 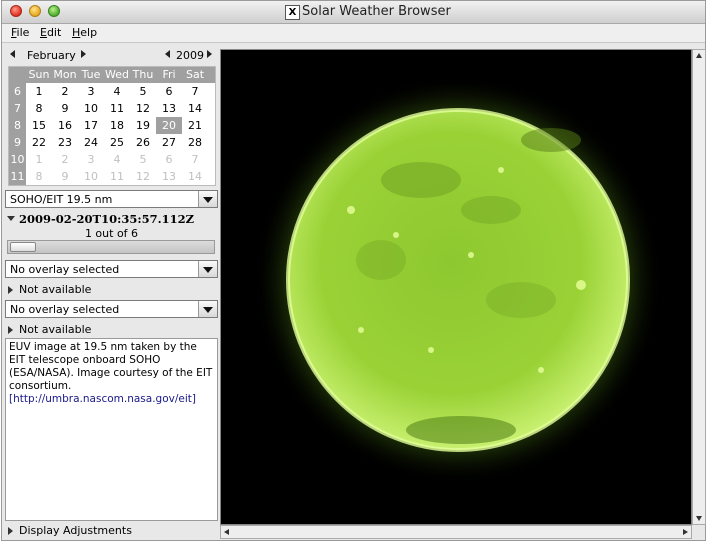 I want to click on next-year-button, so click(x=209, y=54).